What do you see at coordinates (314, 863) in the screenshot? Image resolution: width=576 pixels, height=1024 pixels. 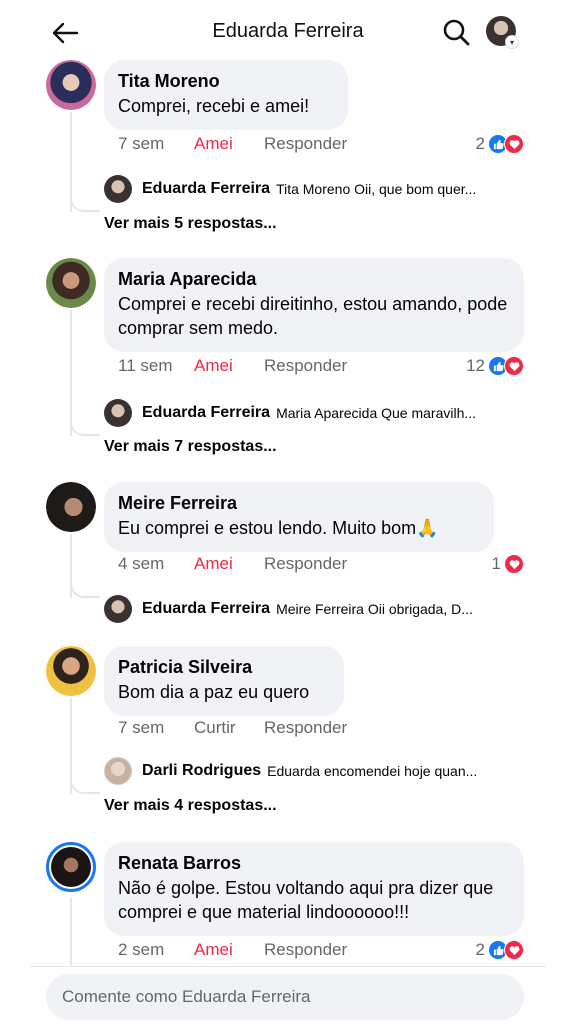 I see `comment-author: Renata Barros` at bounding box center [314, 863].